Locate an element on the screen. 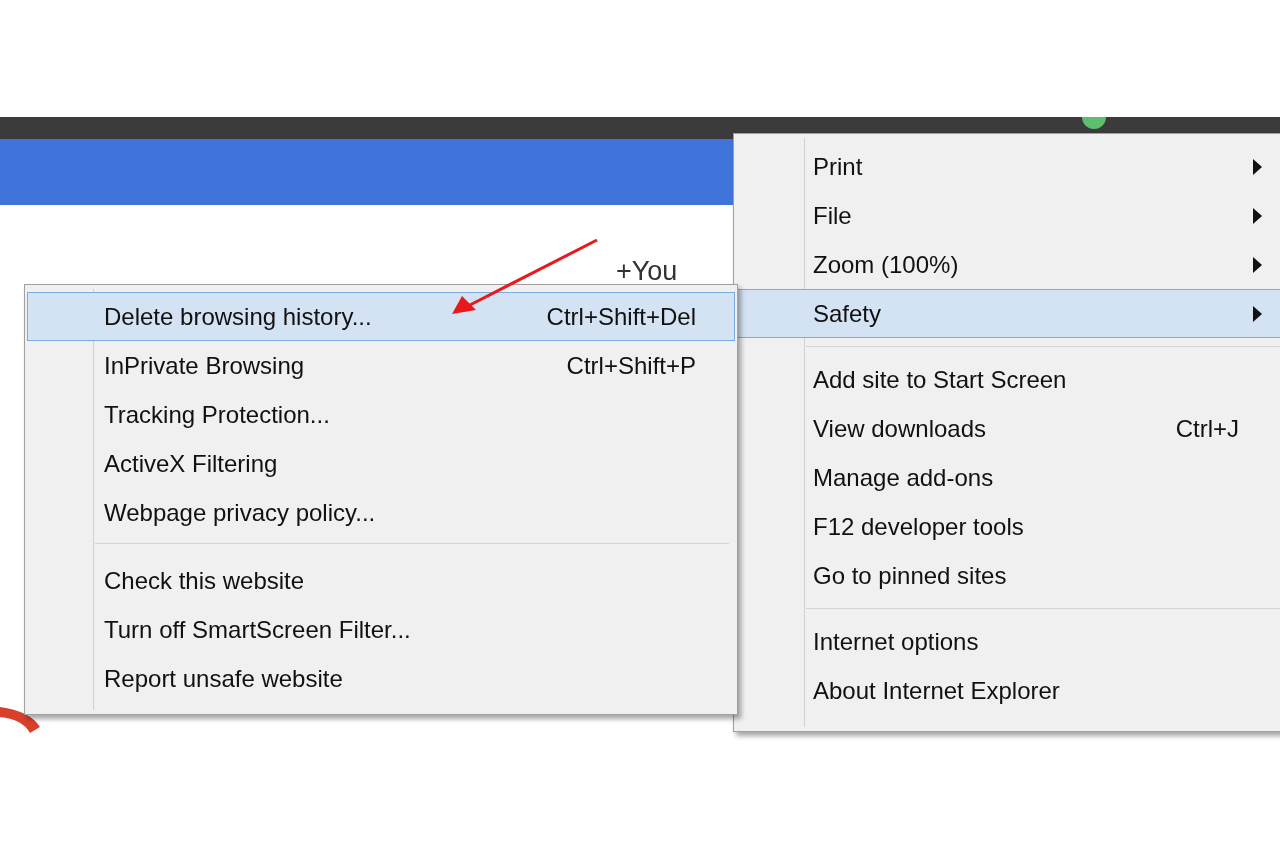  menu-item: Internet options is located at coordinates (1008, 641).